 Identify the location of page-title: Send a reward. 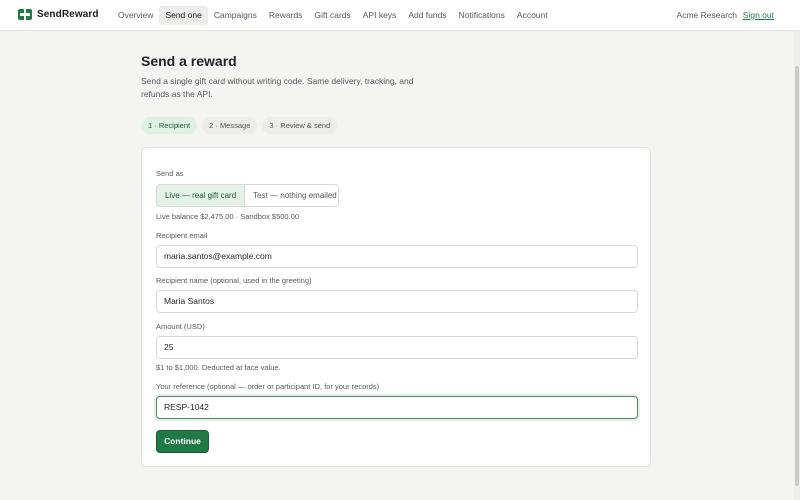
(189, 61).